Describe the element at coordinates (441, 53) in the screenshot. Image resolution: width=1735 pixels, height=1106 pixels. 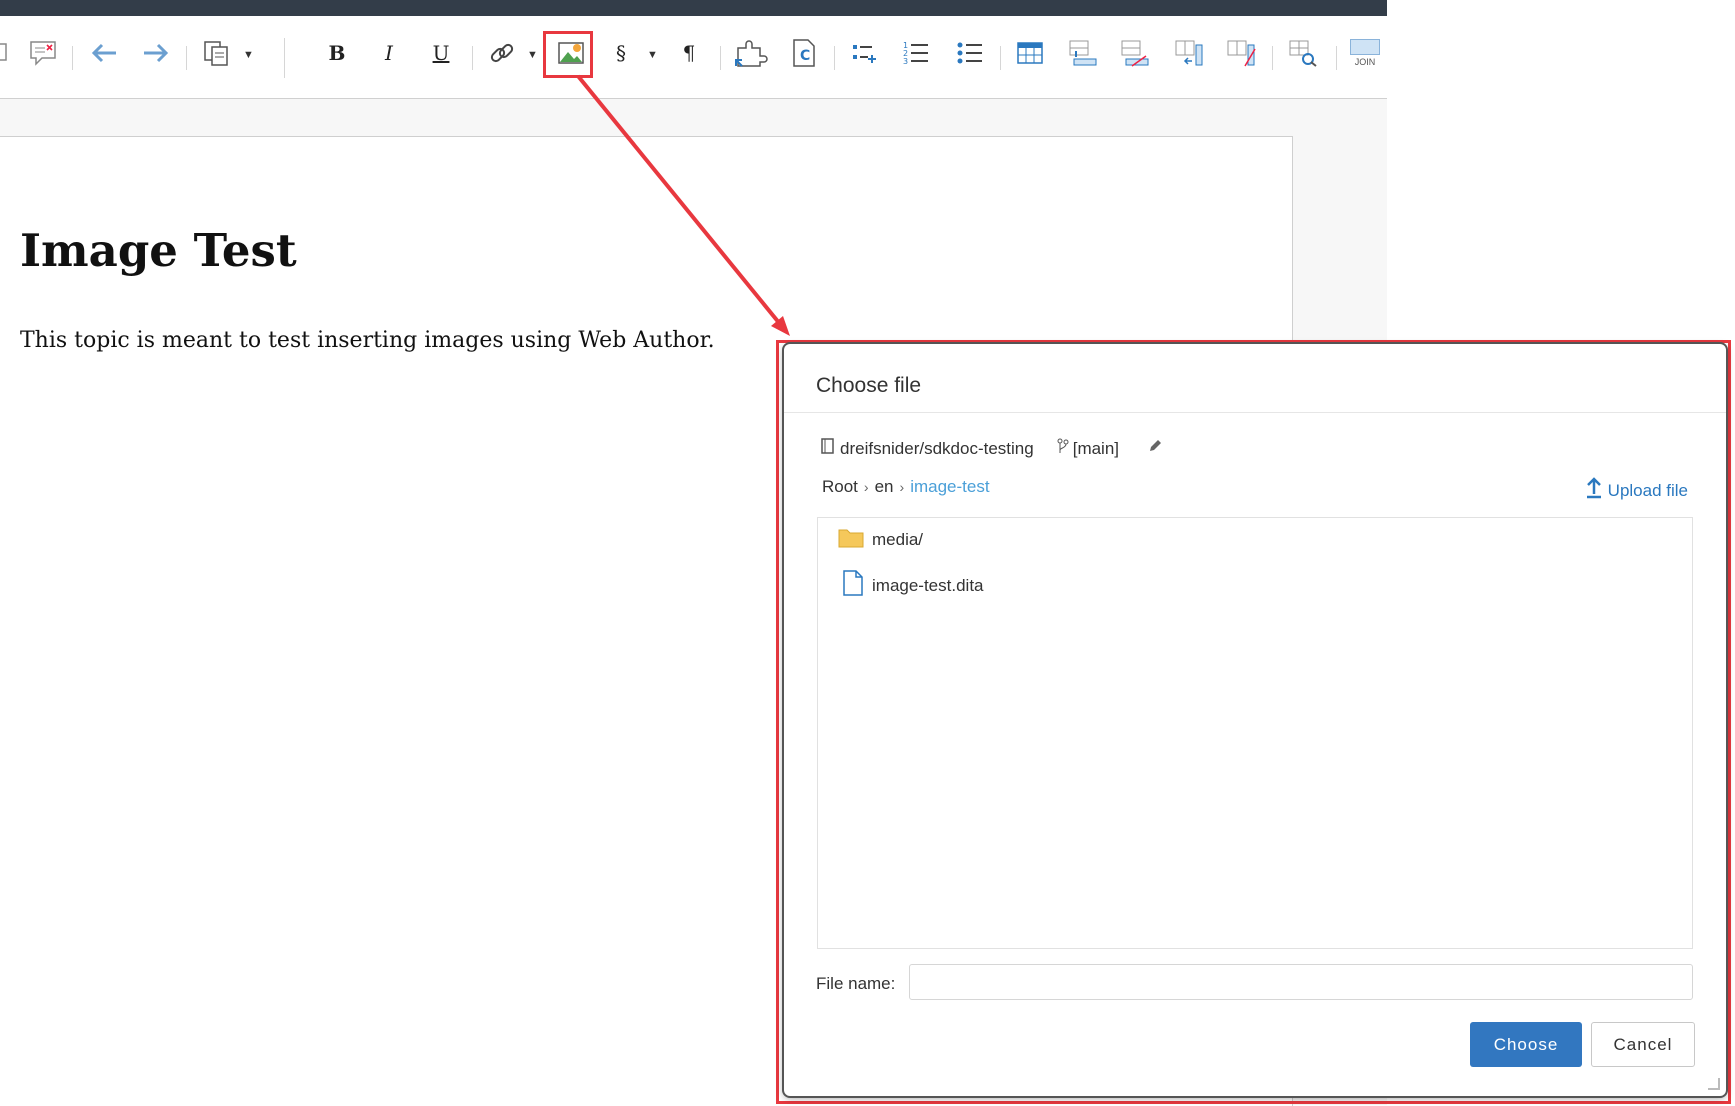
I see `underline-button: U` at that location.